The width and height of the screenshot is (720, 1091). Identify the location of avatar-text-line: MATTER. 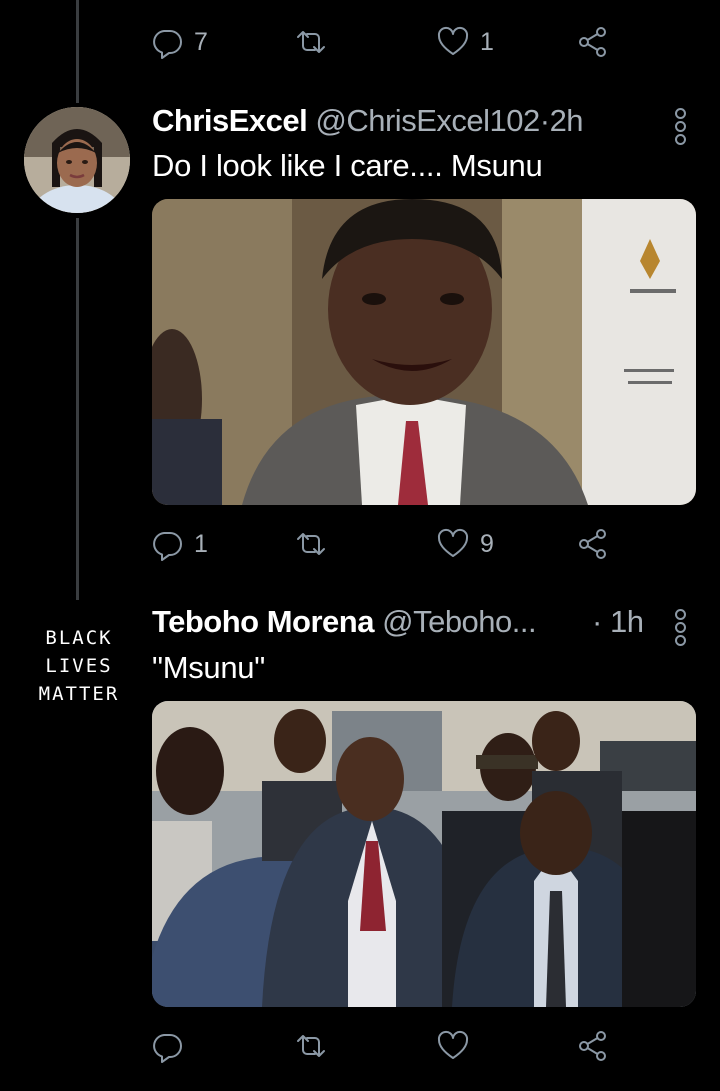
(79, 694).